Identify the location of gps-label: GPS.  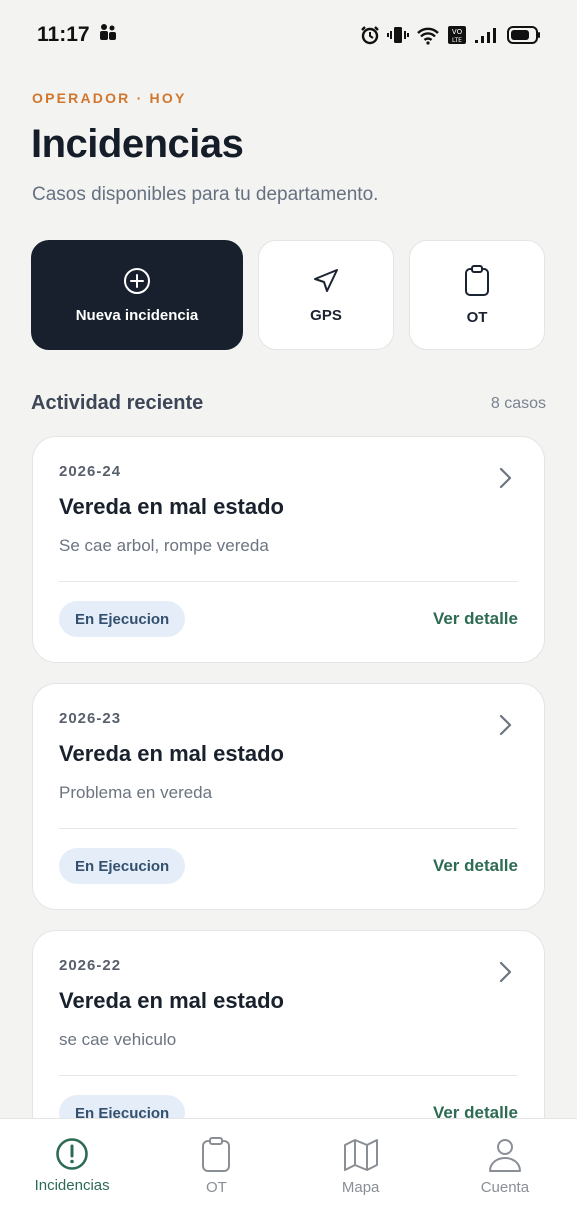
(326, 315).